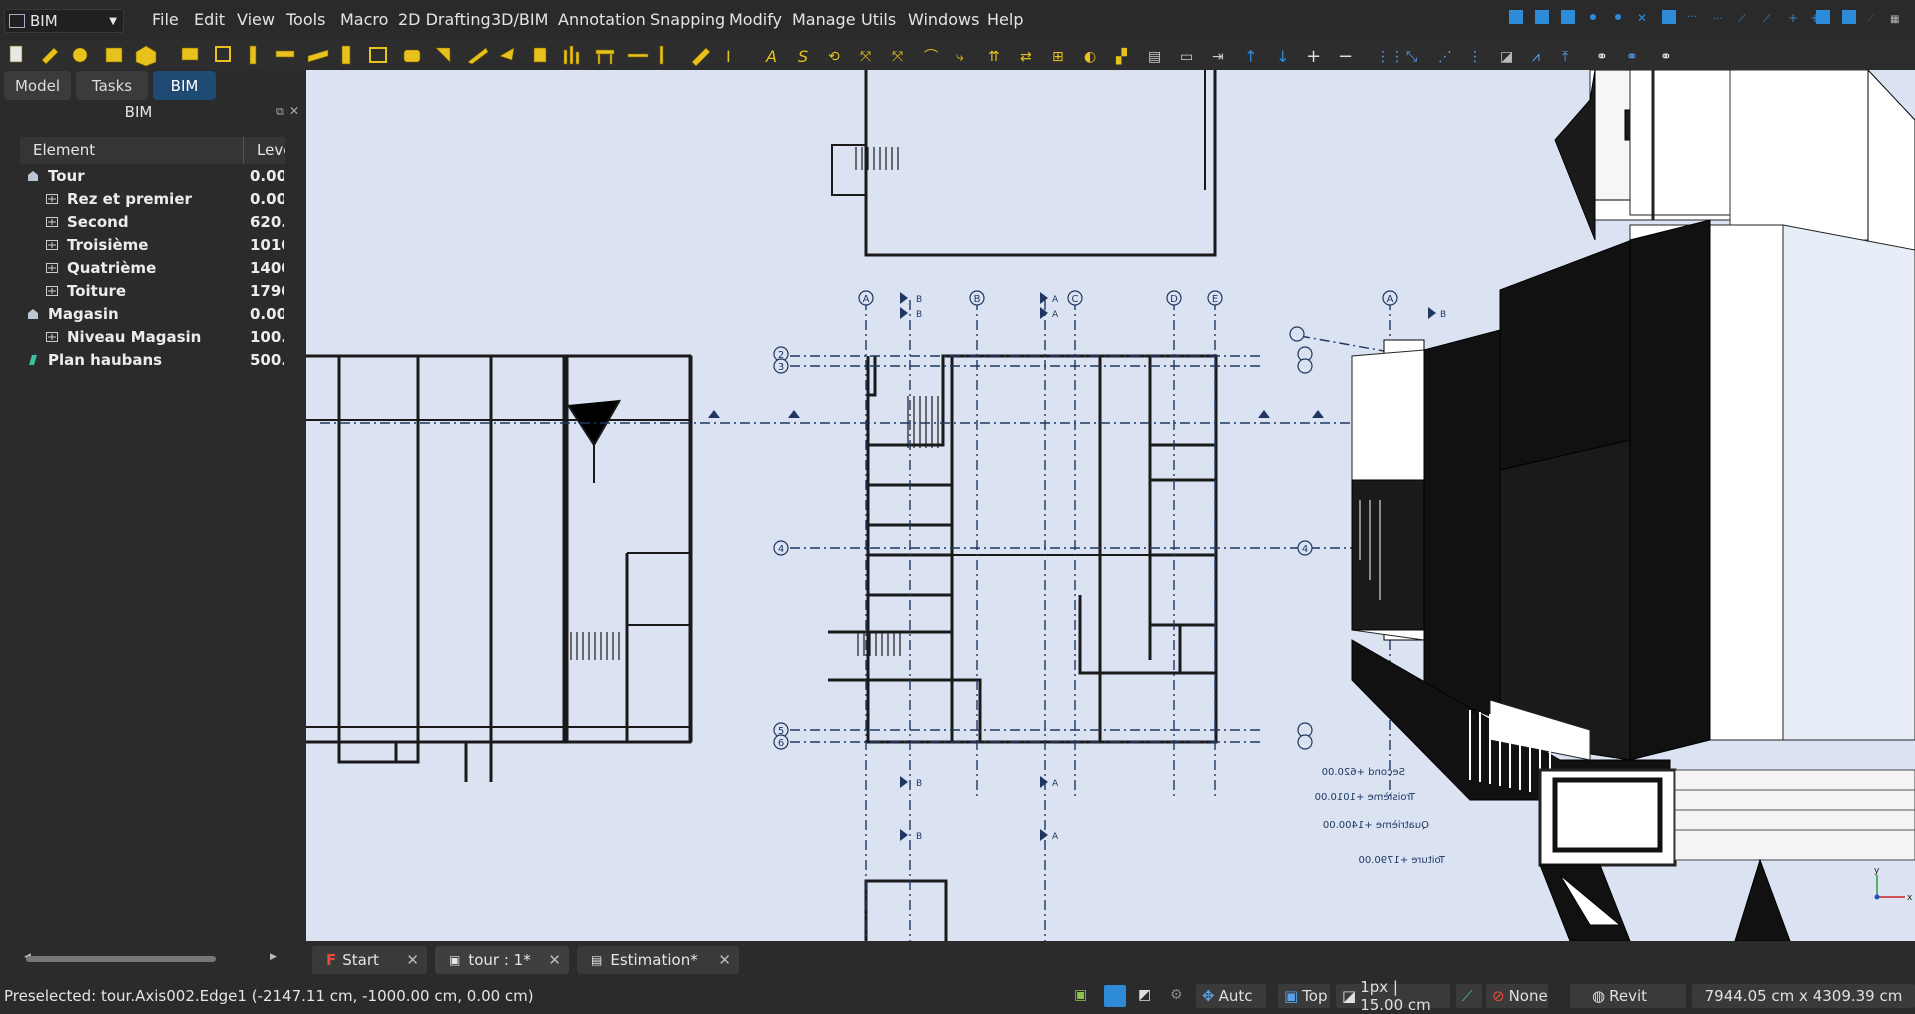 The width and height of the screenshot is (1915, 1014). What do you see at coordinates (256, 19) in the screenshot?
I see `menu-view: View` at bounding box center [256, 19].